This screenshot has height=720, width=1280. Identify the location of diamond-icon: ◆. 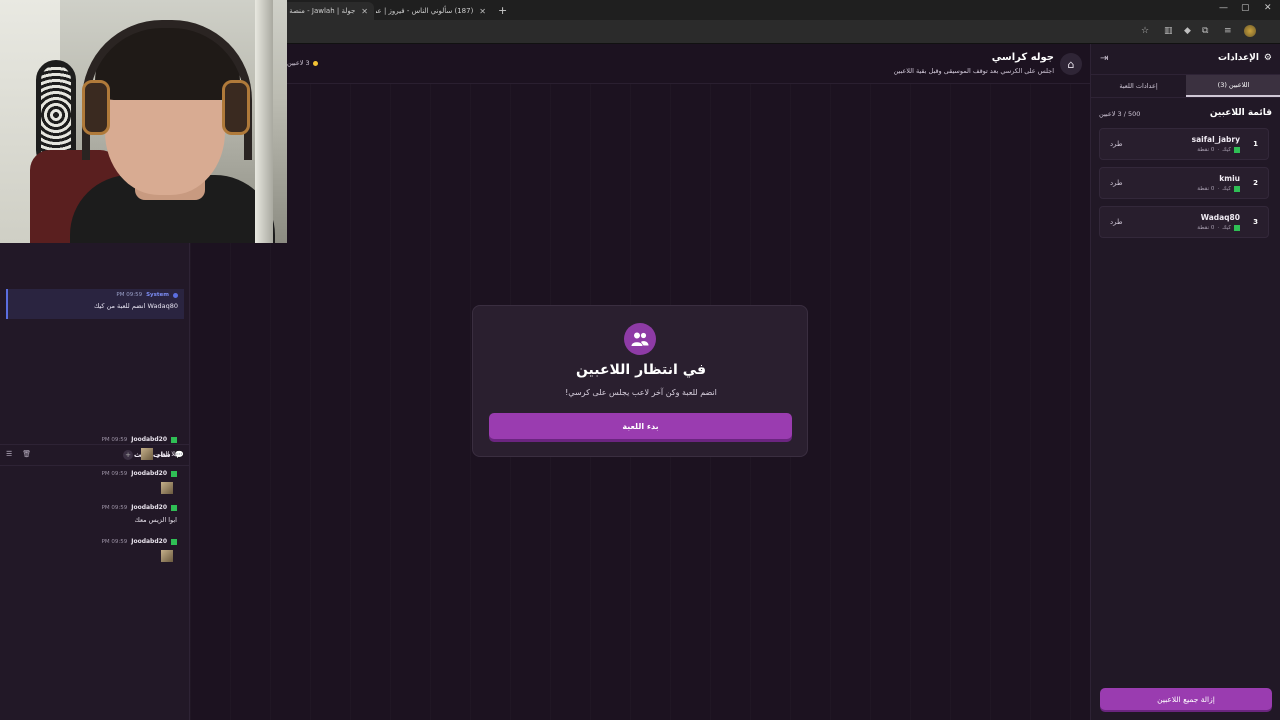
(1187, 31).